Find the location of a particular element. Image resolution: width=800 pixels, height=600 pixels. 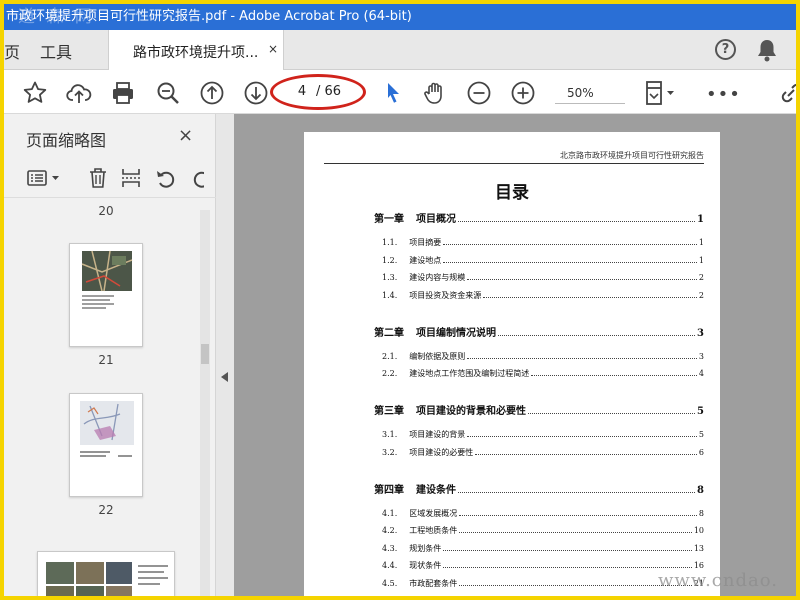

toc-entry-number: 1.3. is located at coordinates (390, 277).